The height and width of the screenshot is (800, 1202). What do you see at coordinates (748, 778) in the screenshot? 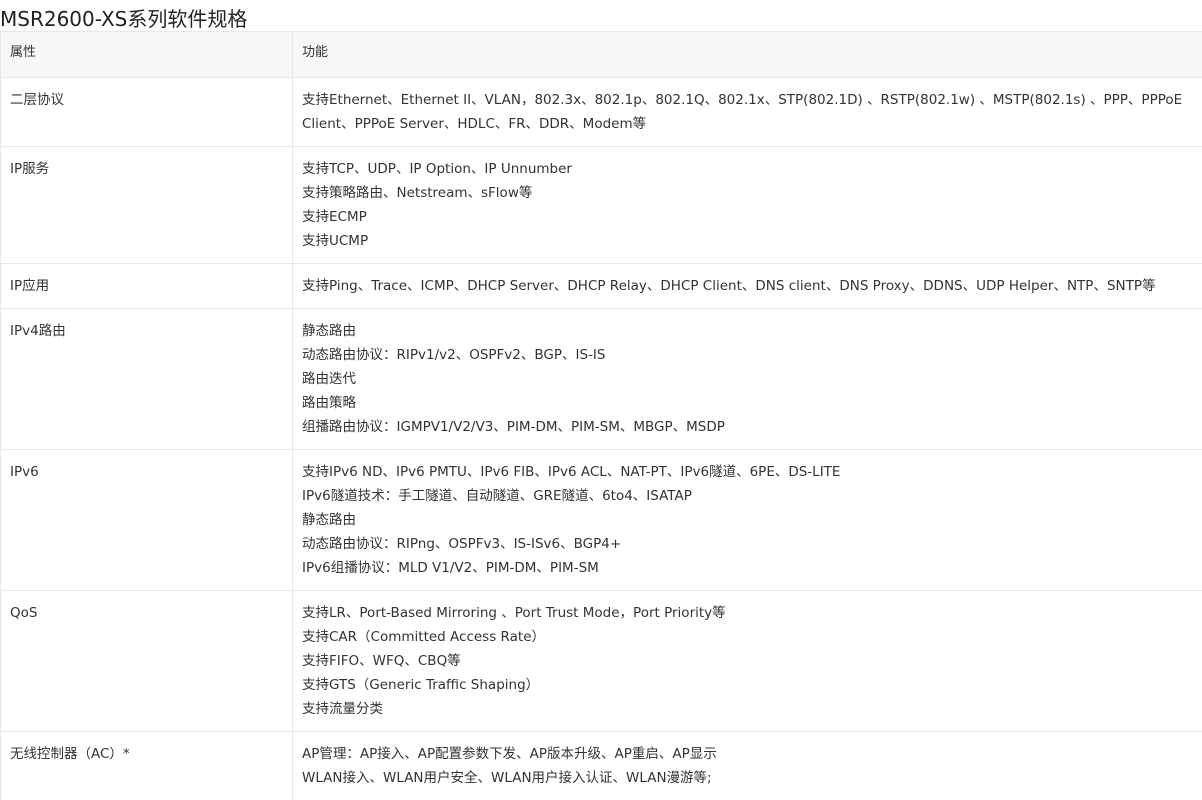
I see `feature-line: WLAN接入、WLAN用户安全、WLAN用户接入认证、WLAN漫游等;` at bounding box center [748, 778].